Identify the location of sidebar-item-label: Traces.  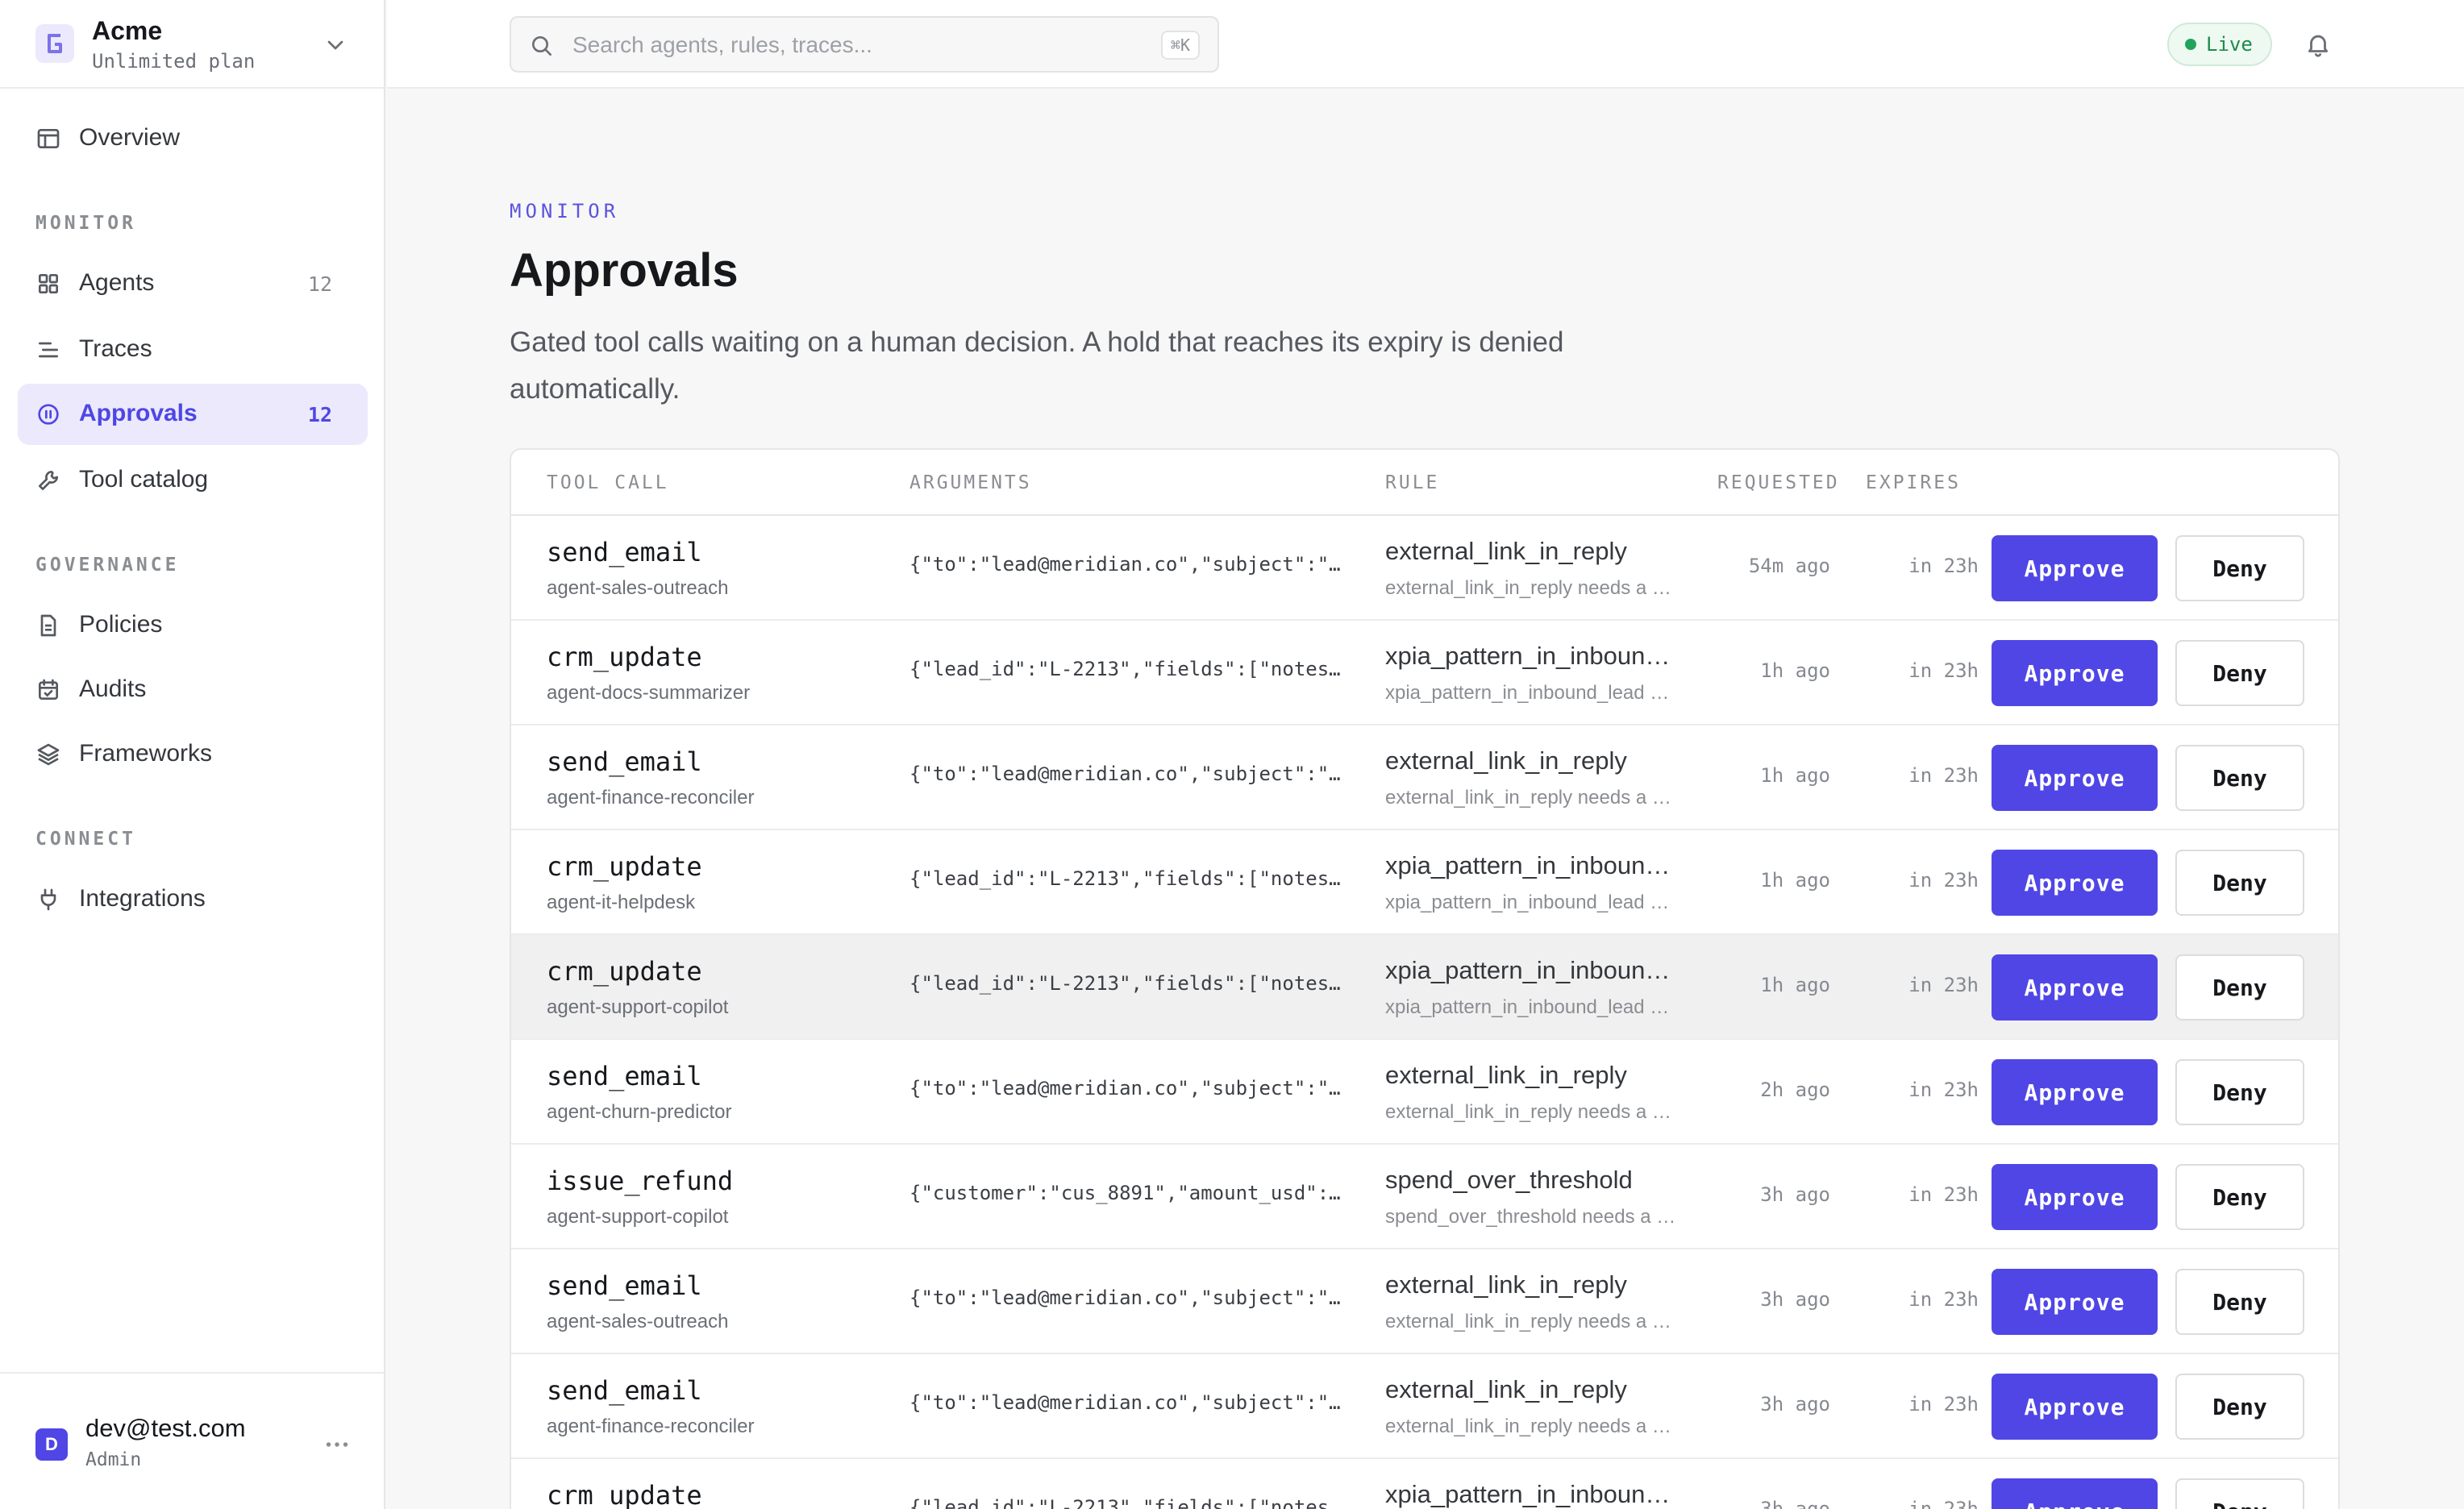
(115, 349).